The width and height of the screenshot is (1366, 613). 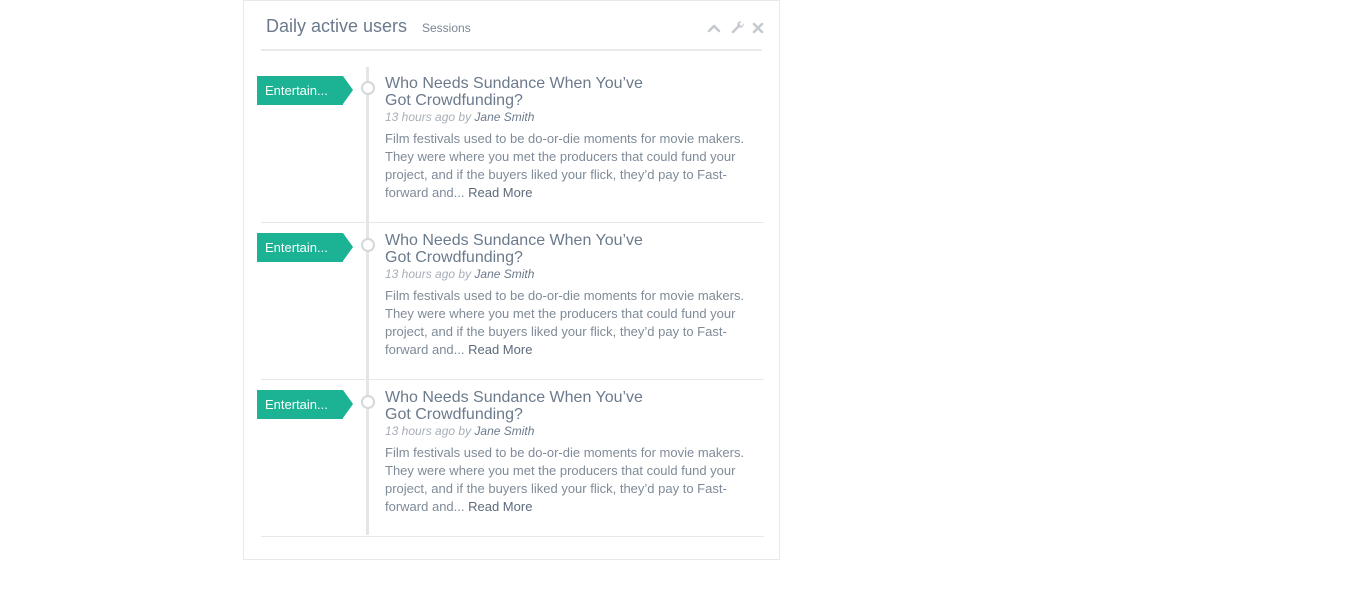 I want to click on widget-header: Daily active users Sessions, so click(x=512, y=26).